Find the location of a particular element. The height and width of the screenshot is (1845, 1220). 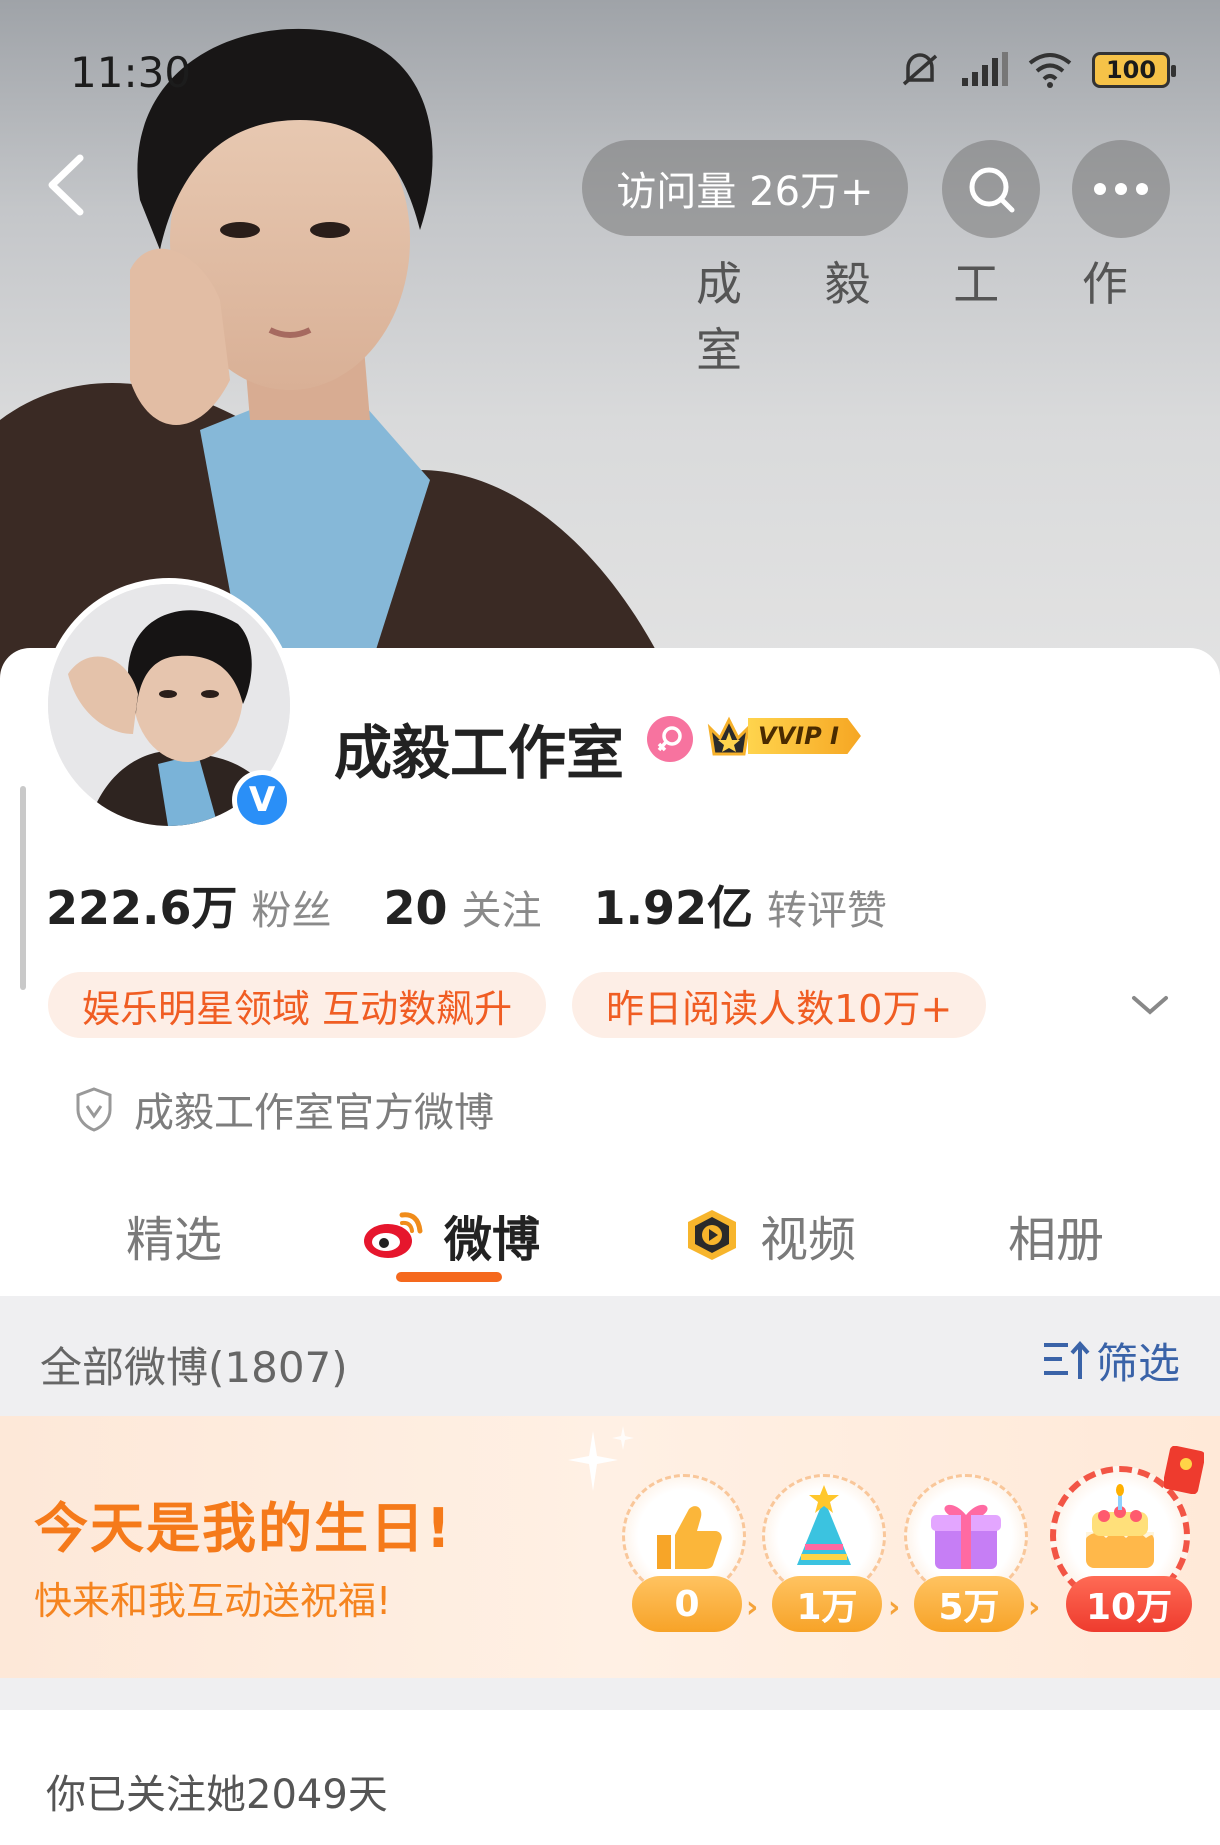

wifi-icon is located at coordinates (1050, 70).